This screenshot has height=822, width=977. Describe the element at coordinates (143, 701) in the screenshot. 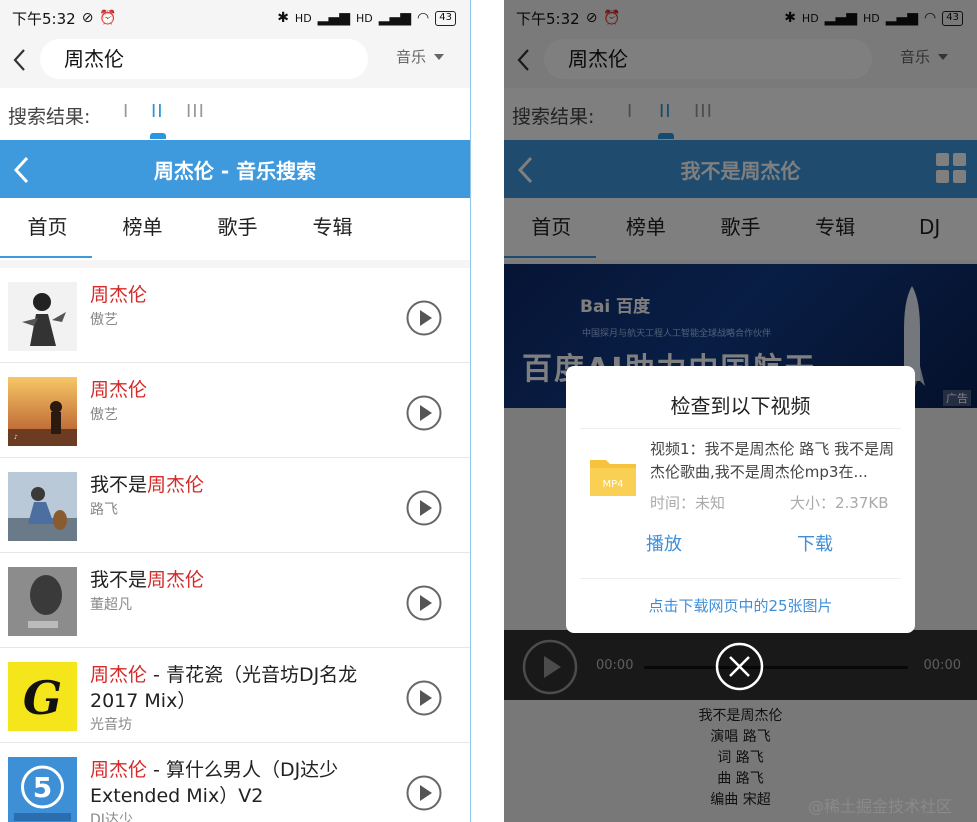

I see `title-line2: 2017 Mix）` at that location.